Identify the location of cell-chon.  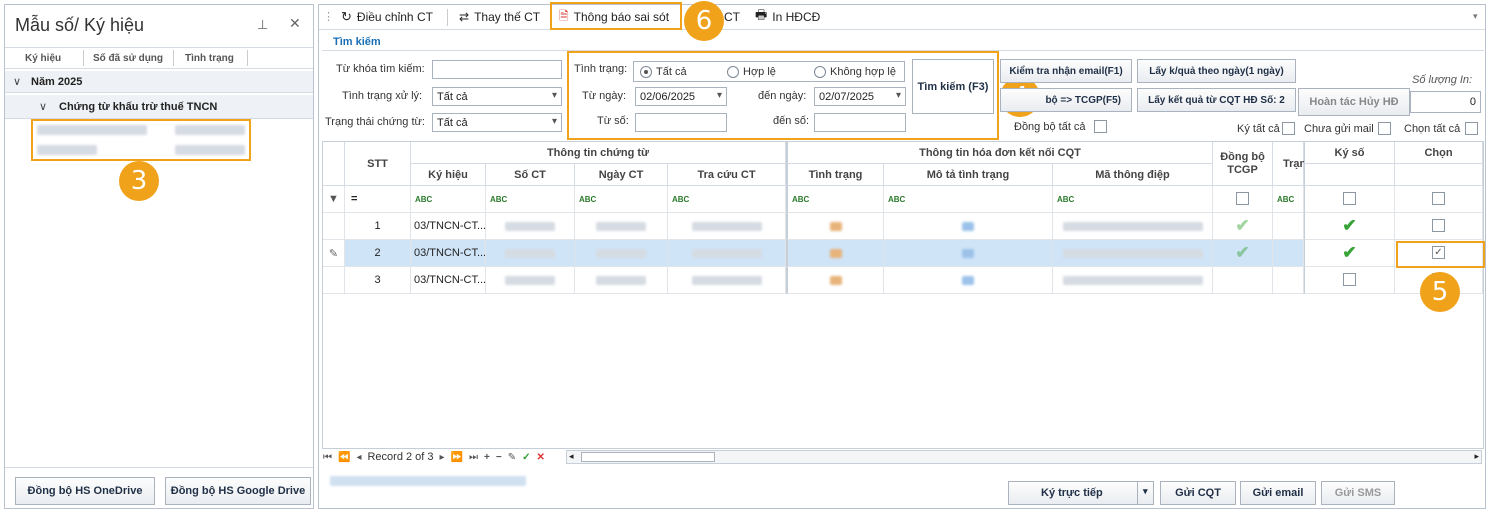
(1439, 226).